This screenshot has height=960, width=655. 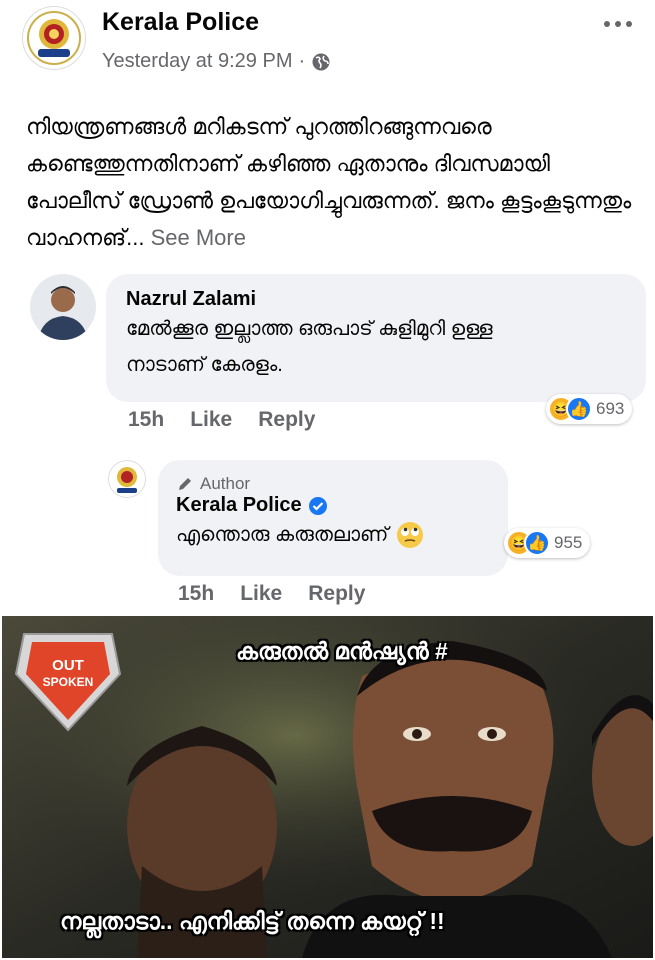 What do you see at coordinates (197, 61) in the screenshot?
I see `timestamp-text: Yesterday at 9:29 PM` at bounding box center [197, 61].